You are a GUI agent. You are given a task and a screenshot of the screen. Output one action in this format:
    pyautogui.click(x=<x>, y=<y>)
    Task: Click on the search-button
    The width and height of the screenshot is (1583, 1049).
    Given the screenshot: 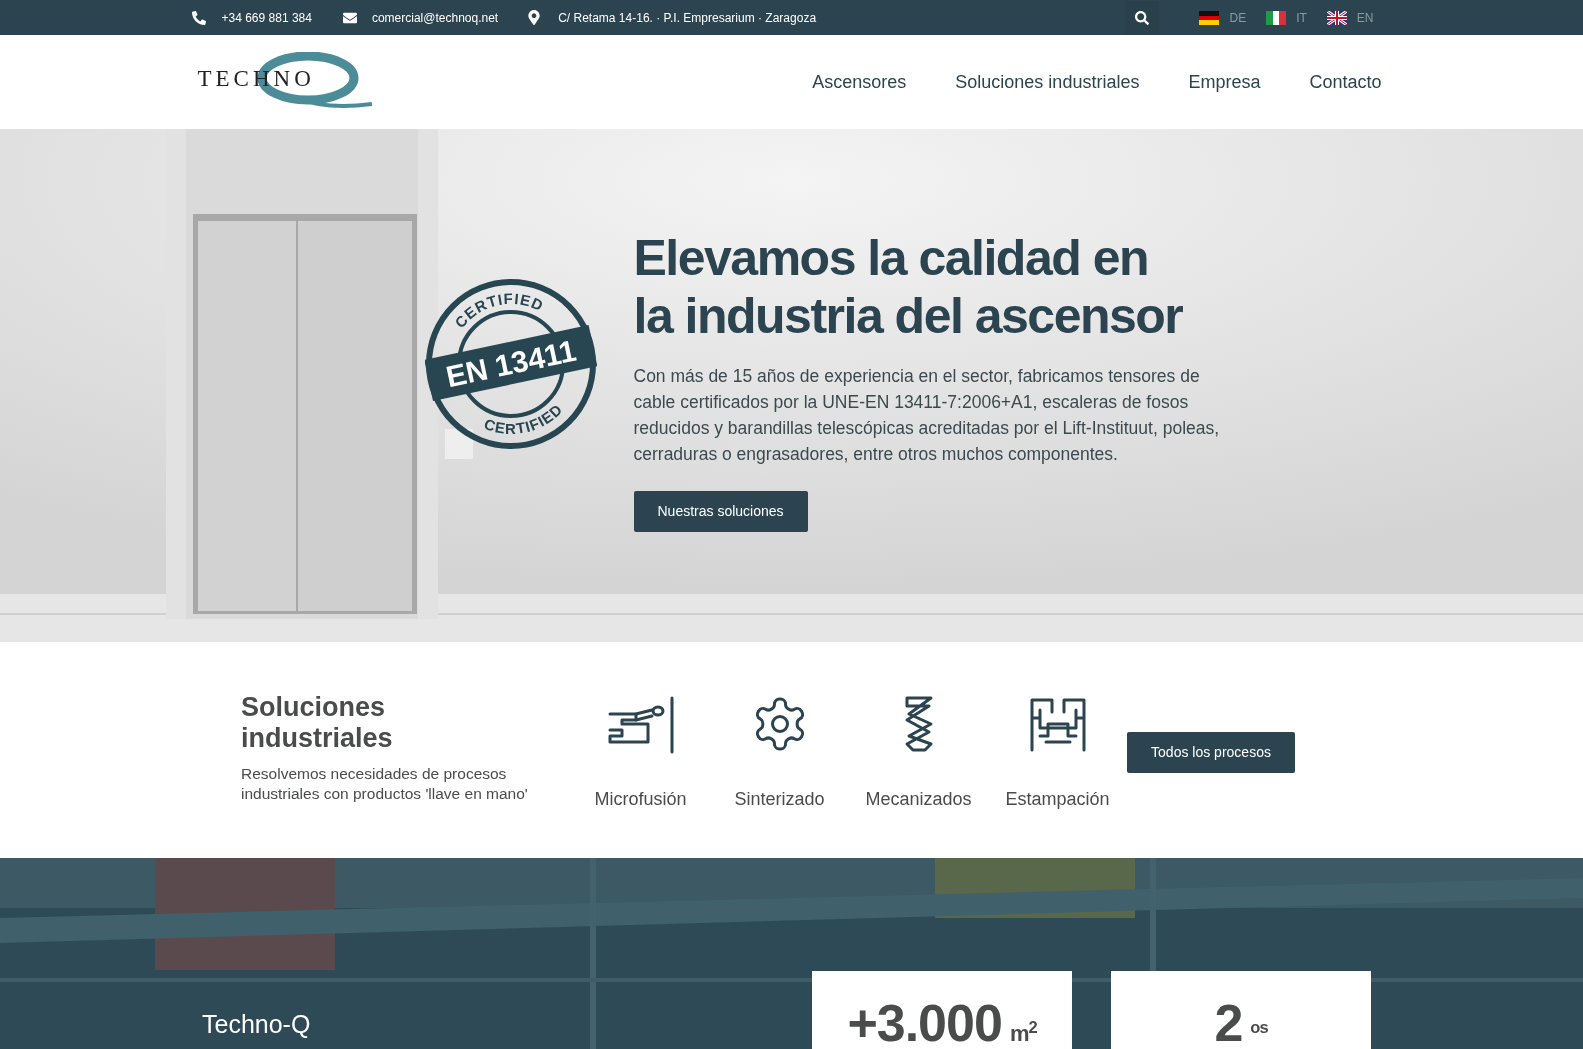 What is the action you would take?
    pyautogui.click(x=1142, y=17)
    